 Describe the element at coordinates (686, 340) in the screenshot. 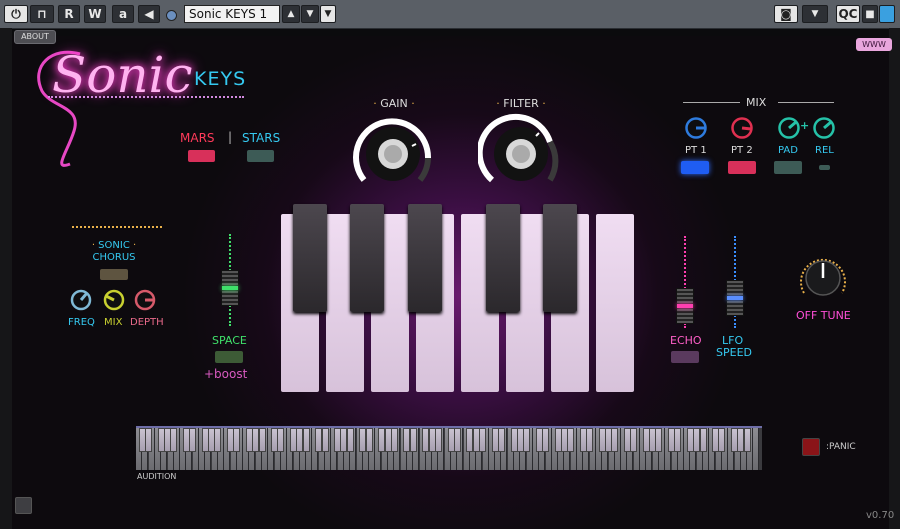

I see `echo-label: ECHO` at that location.